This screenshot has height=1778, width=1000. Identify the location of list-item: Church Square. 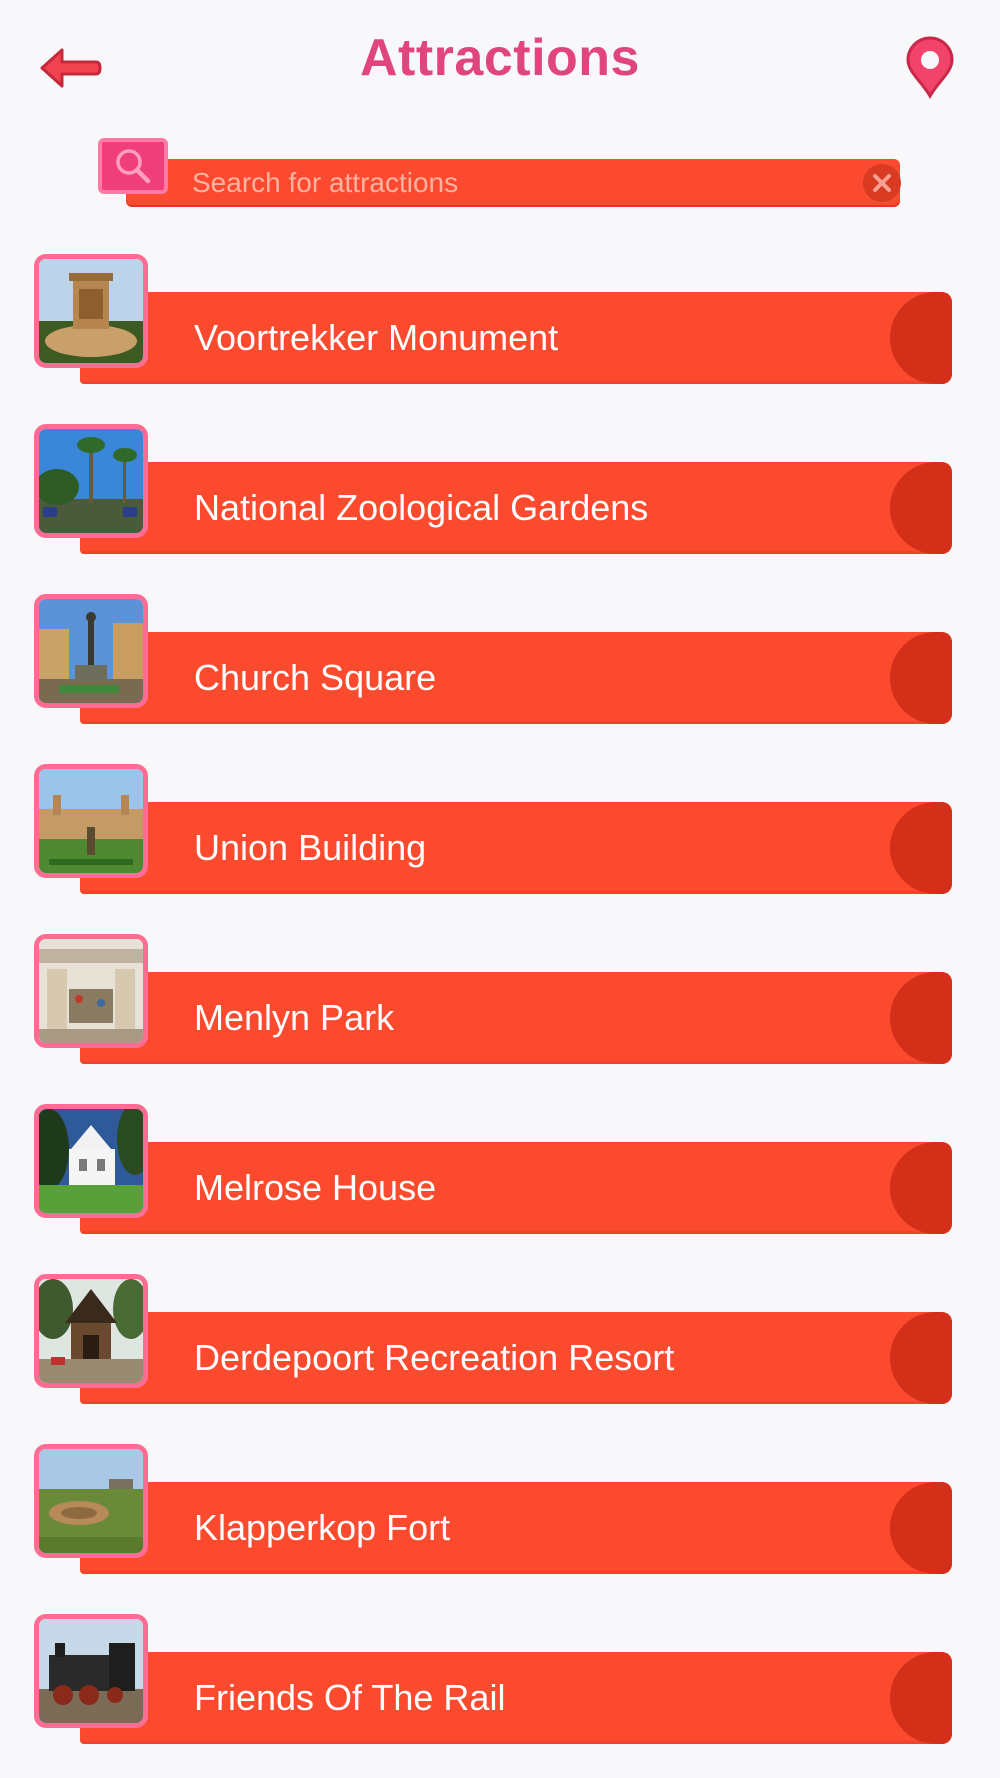
(500, 658).